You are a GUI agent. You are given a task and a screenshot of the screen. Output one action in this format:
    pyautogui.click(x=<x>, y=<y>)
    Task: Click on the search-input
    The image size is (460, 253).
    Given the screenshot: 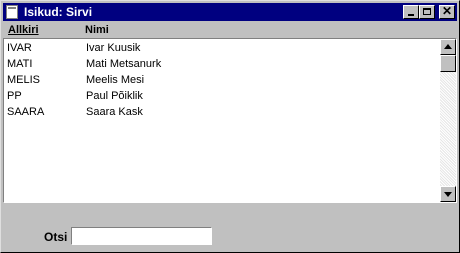 What is the action you would take?
    pyautogui.click(x=141, y=236)
    